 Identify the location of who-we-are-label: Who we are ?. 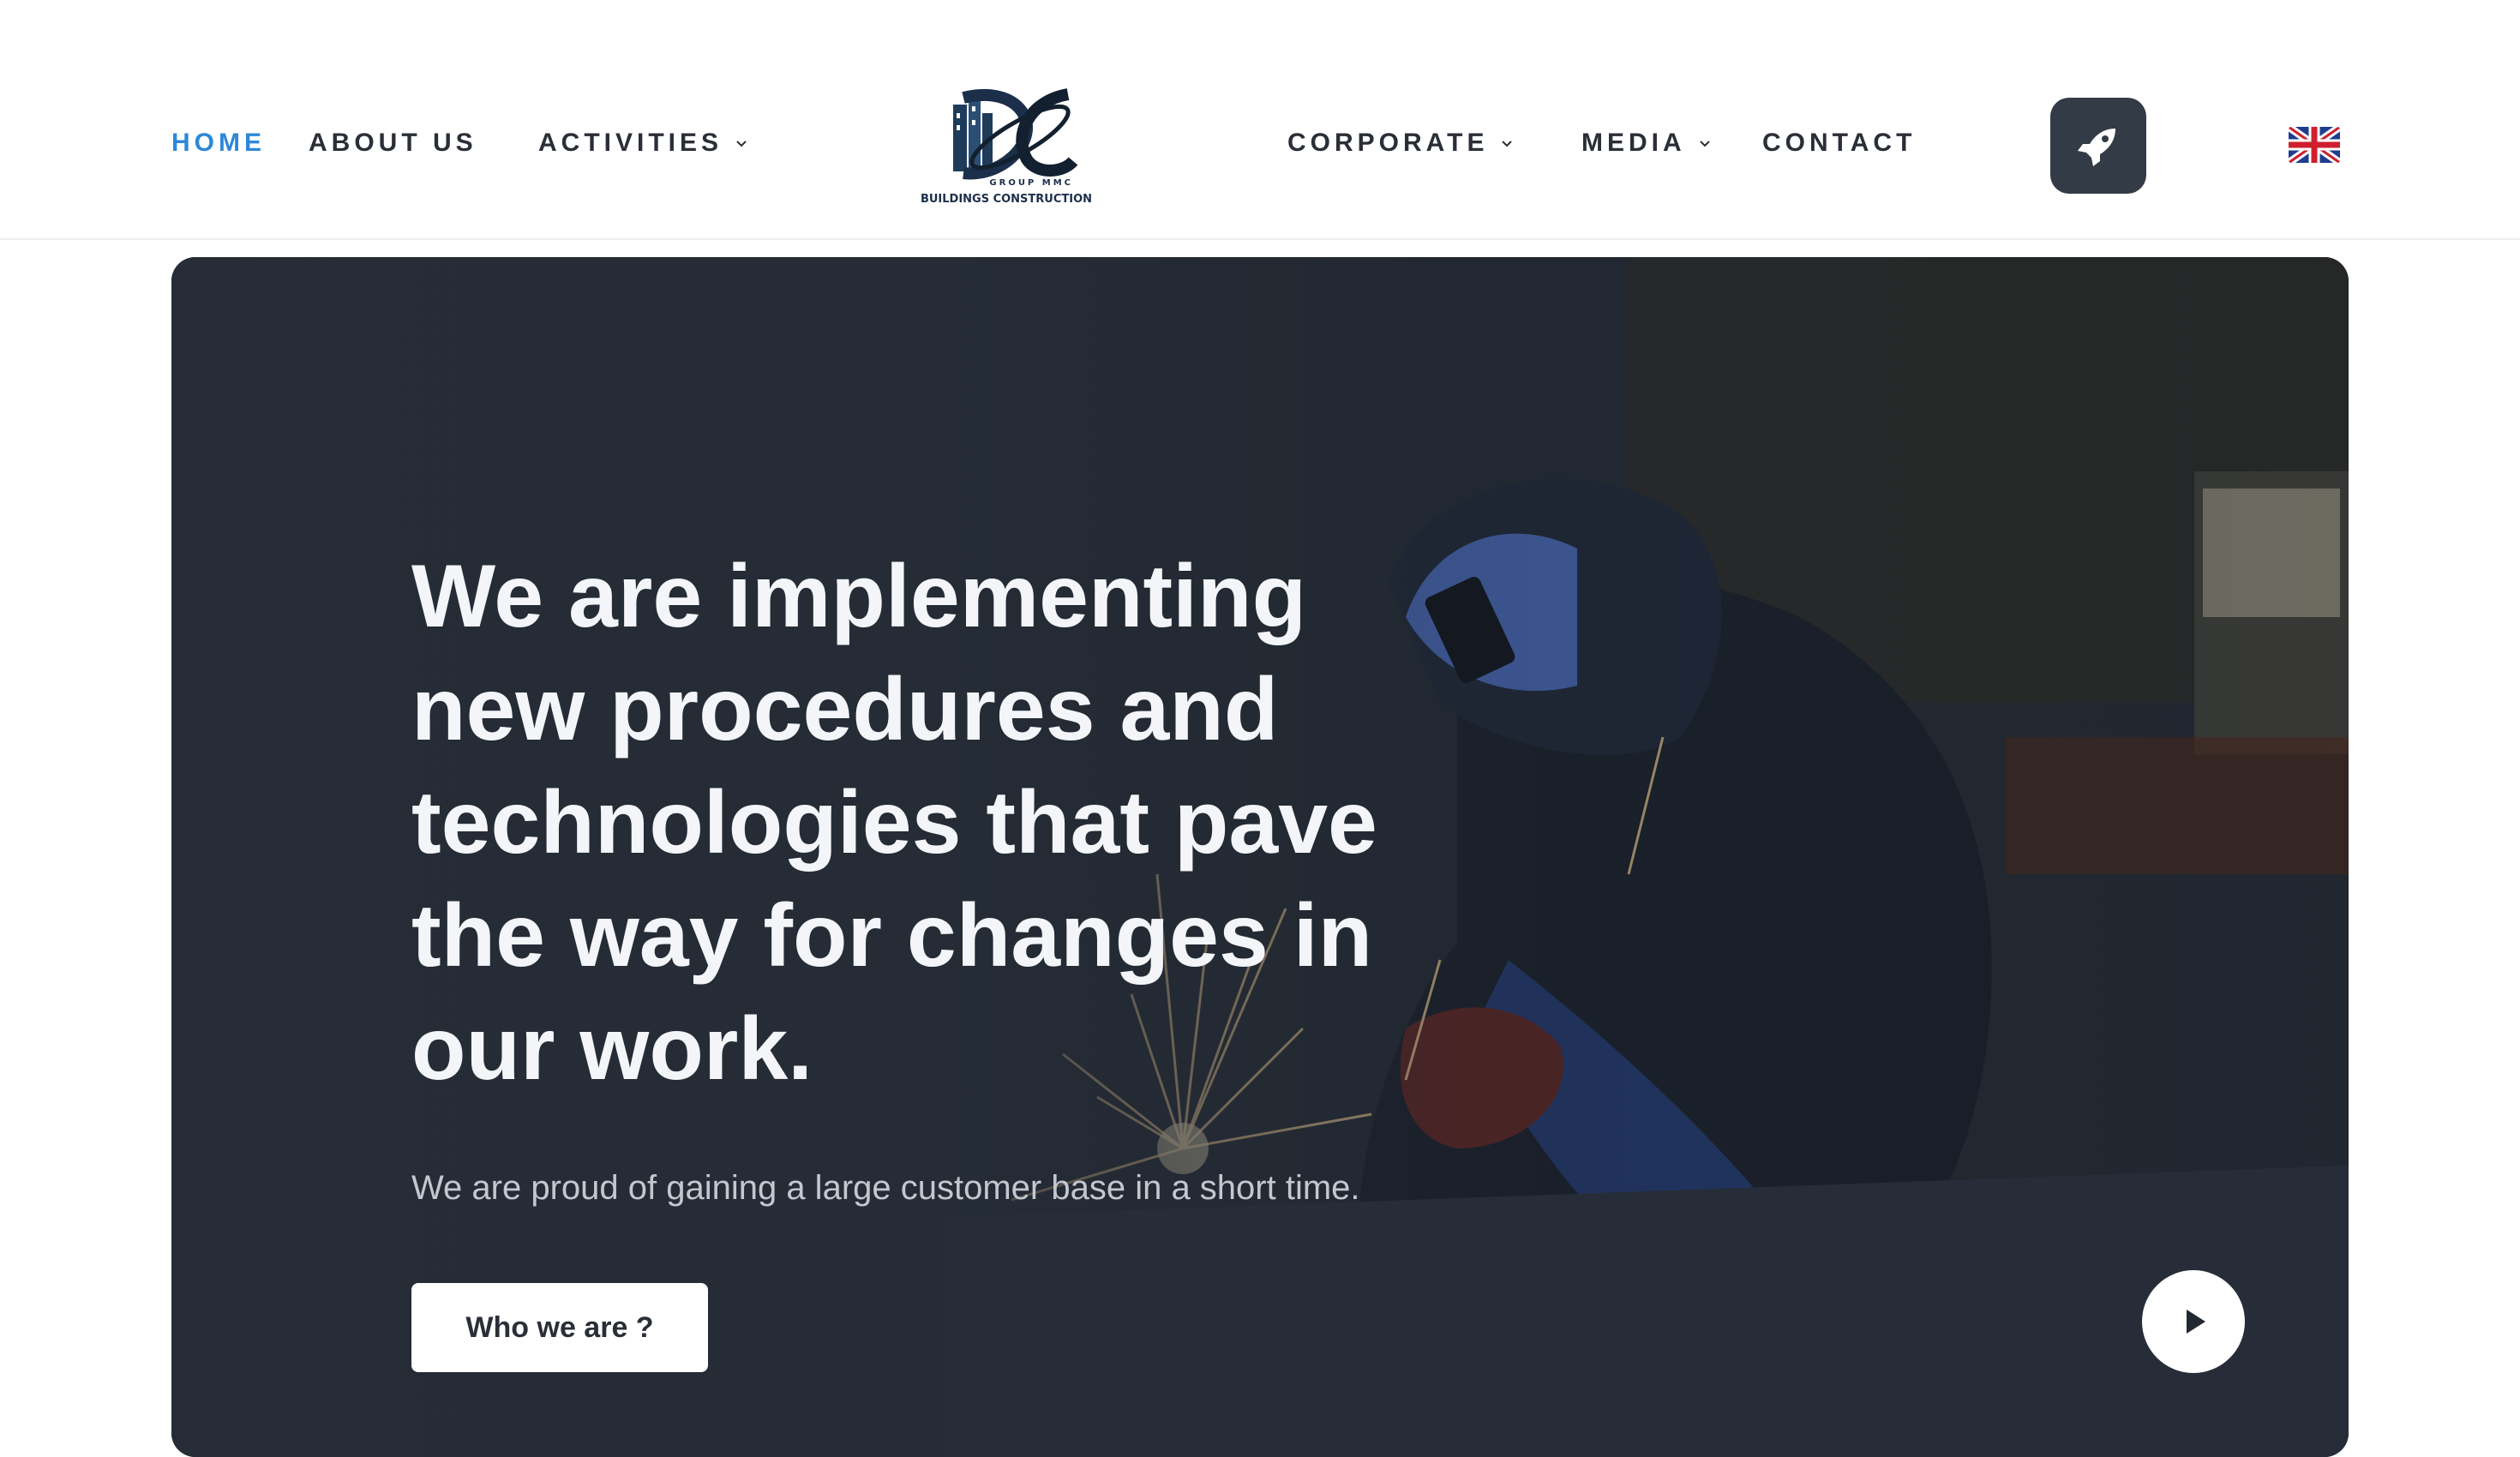
(559, 1327).